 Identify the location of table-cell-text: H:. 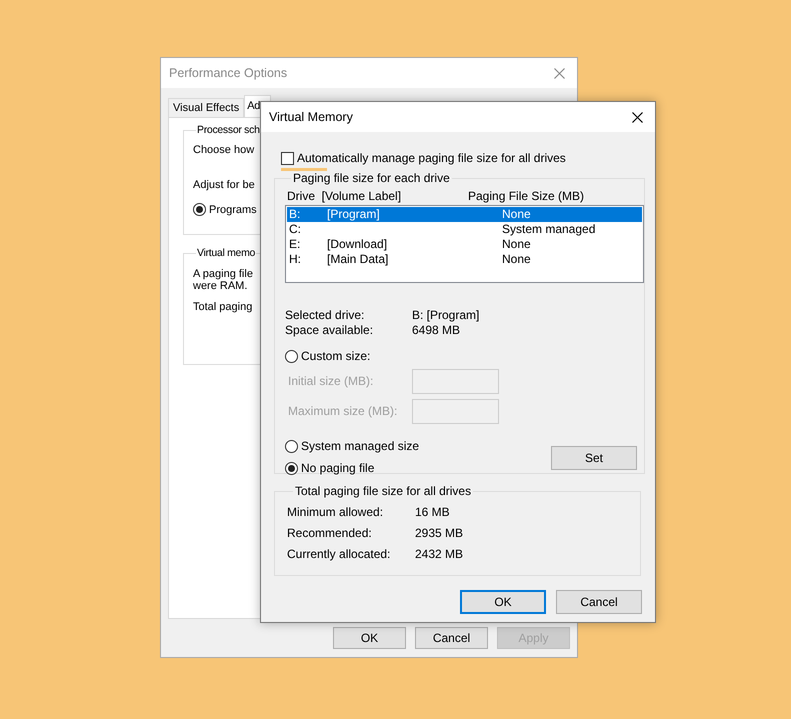
(295, 259).